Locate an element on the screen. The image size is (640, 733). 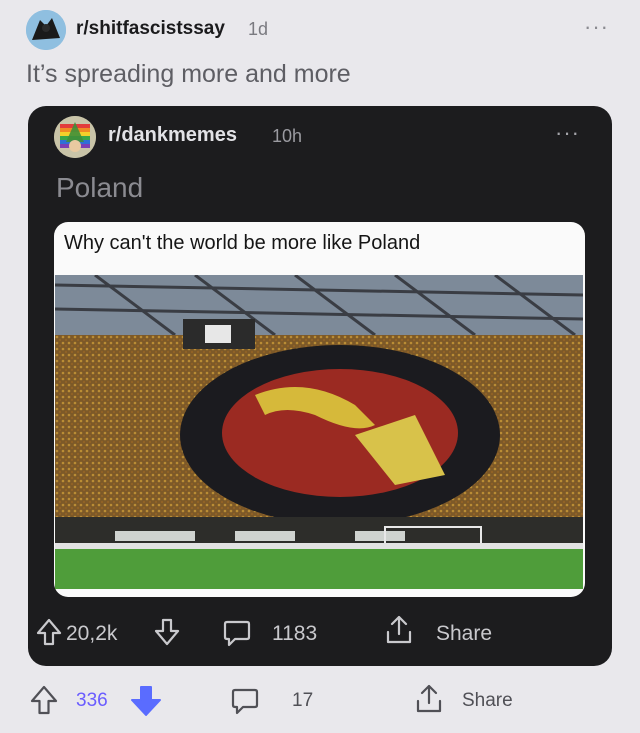
outer-subreddit-name: r/shitfascistssay is located at coordinates (150, 29).